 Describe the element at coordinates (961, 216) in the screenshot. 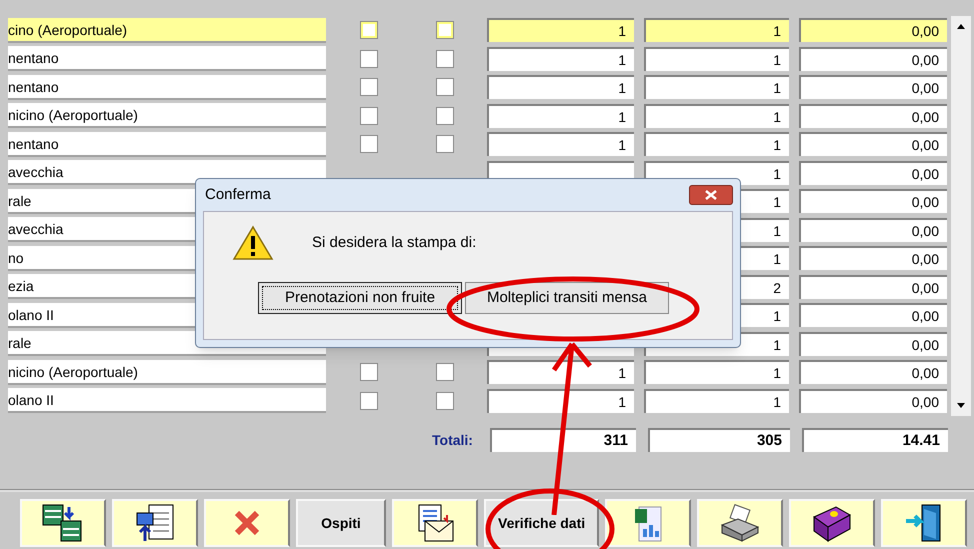

I see `scrollbar` at that location.